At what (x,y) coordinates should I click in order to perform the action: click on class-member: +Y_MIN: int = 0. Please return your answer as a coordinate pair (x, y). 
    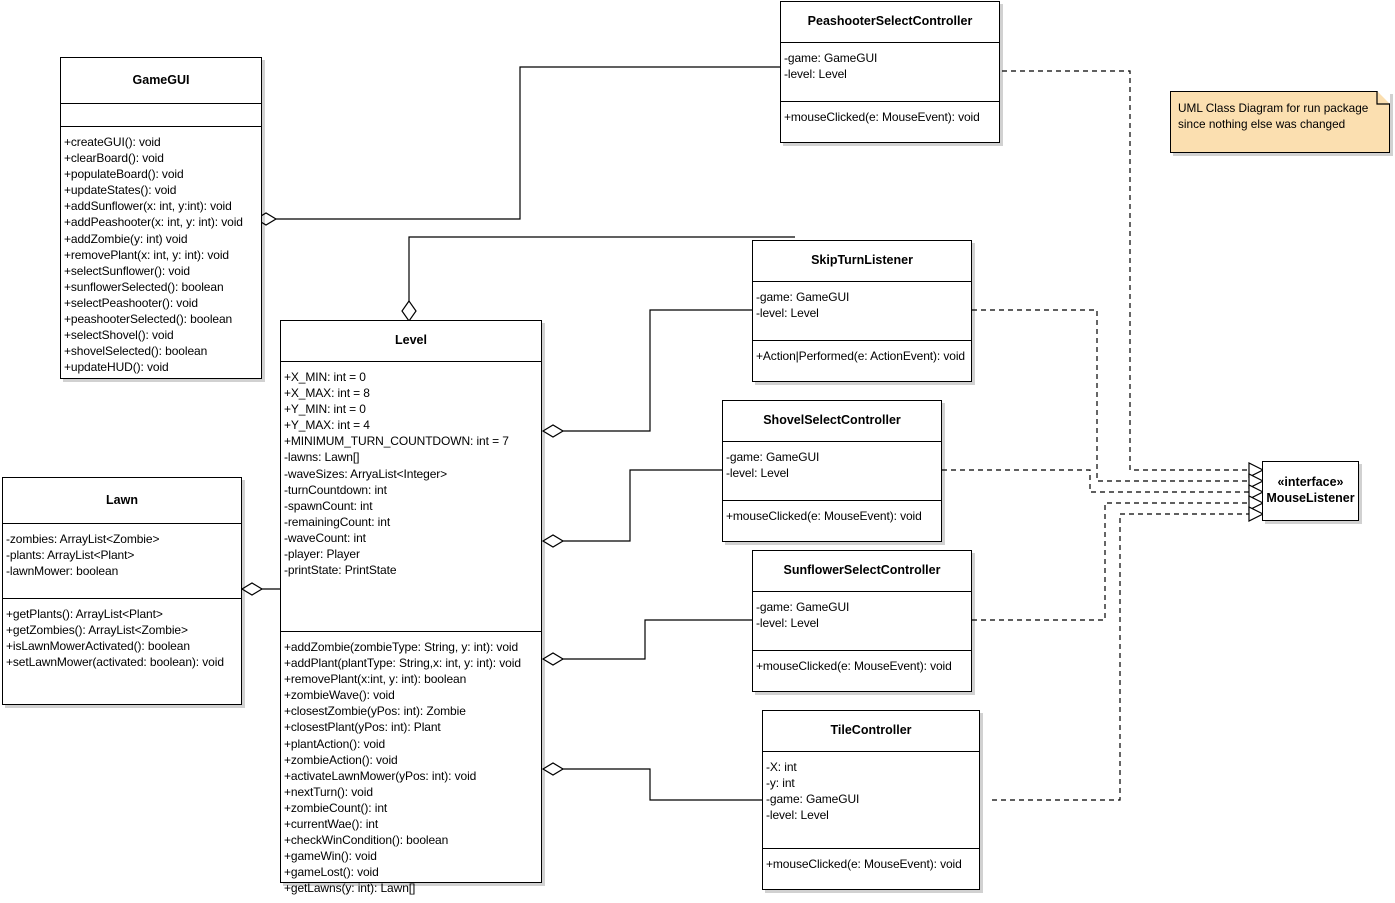
    Looking at the image, I should click on (325, 409).